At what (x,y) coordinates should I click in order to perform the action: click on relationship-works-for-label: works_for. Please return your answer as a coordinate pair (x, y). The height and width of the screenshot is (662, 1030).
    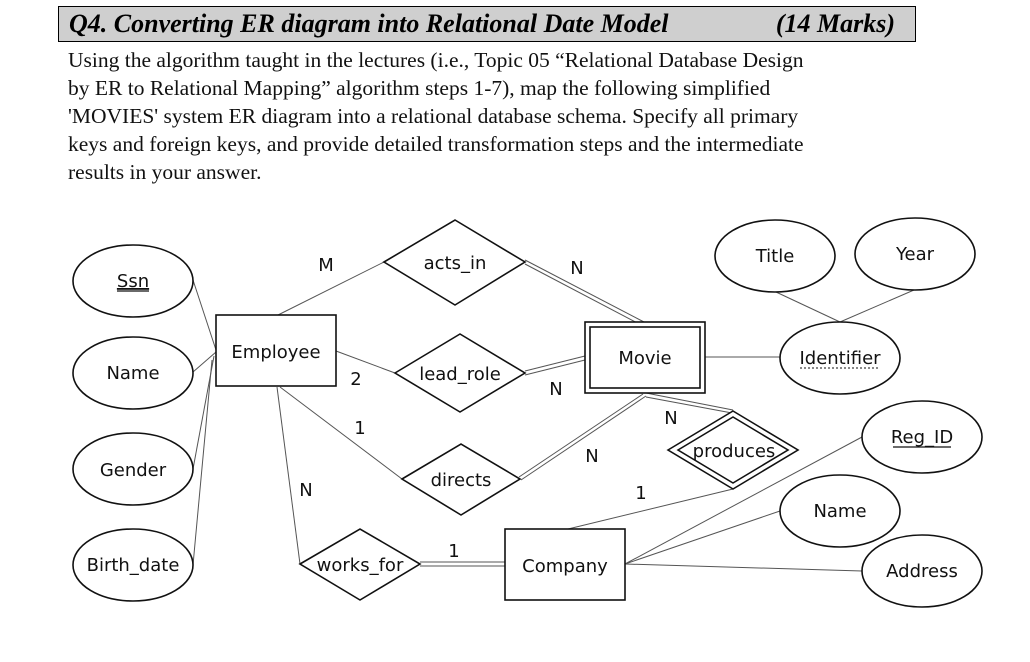
    Looking at the image, I should click on (360, 565).